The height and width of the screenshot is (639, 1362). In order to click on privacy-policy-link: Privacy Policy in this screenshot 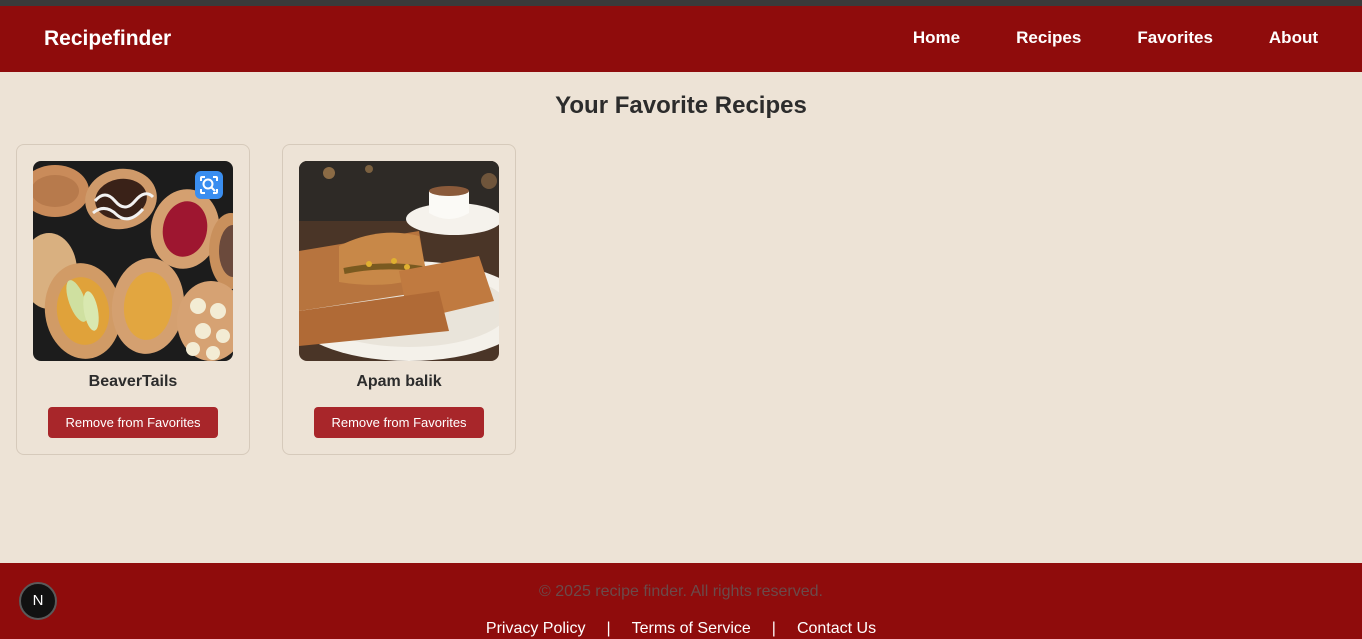, I will do `click(536, 629)`.